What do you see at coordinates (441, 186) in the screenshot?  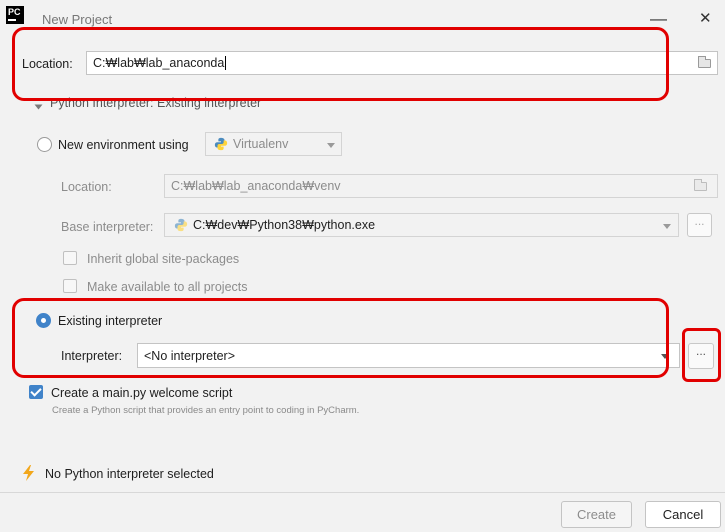 I see `venv-location-input: C:₩lab₩lab_anaconda₩venv` at bounding box center [441, 186].